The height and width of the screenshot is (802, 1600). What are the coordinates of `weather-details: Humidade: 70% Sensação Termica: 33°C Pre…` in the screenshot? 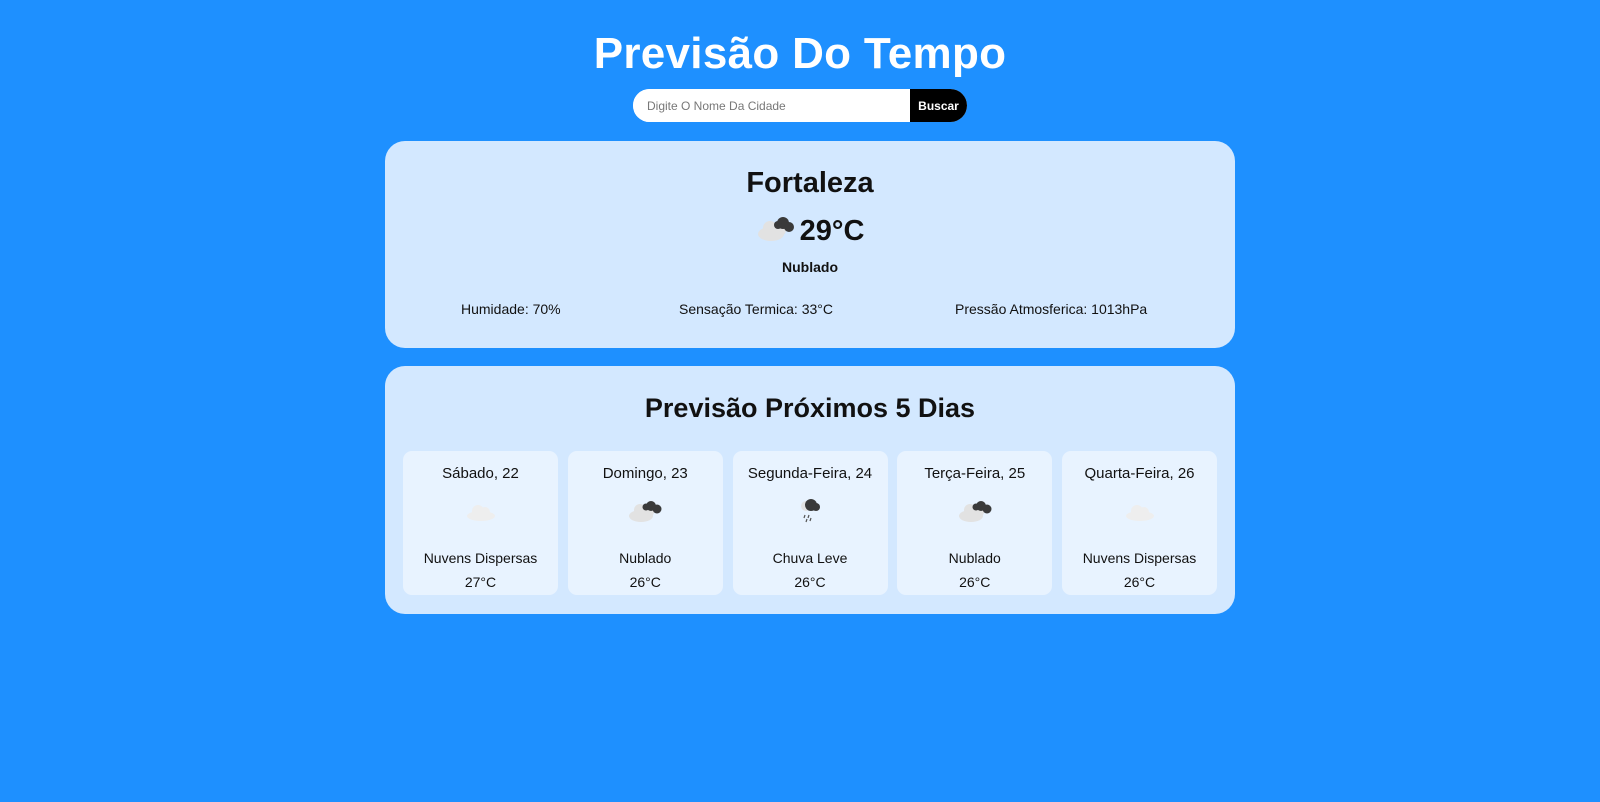 It's located at (810, 311).